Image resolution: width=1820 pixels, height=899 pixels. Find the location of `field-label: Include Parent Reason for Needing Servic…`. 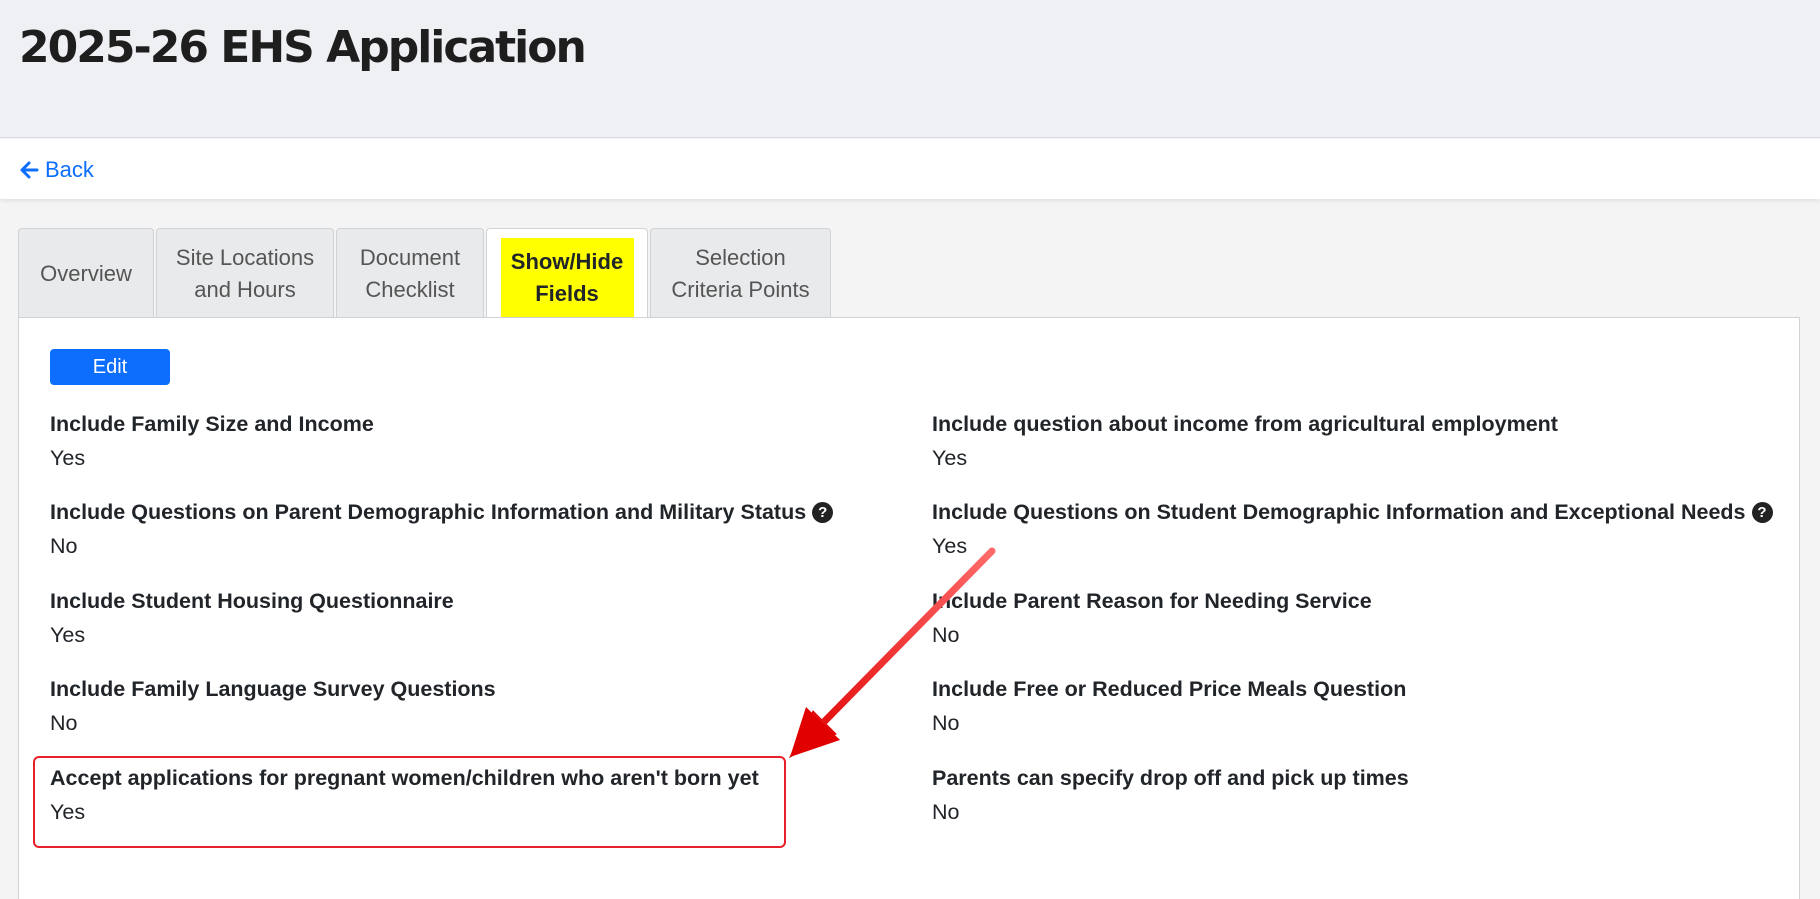

field-label: Include Parent Reason for Needing Servic… is located at coordinates (1152, 601).